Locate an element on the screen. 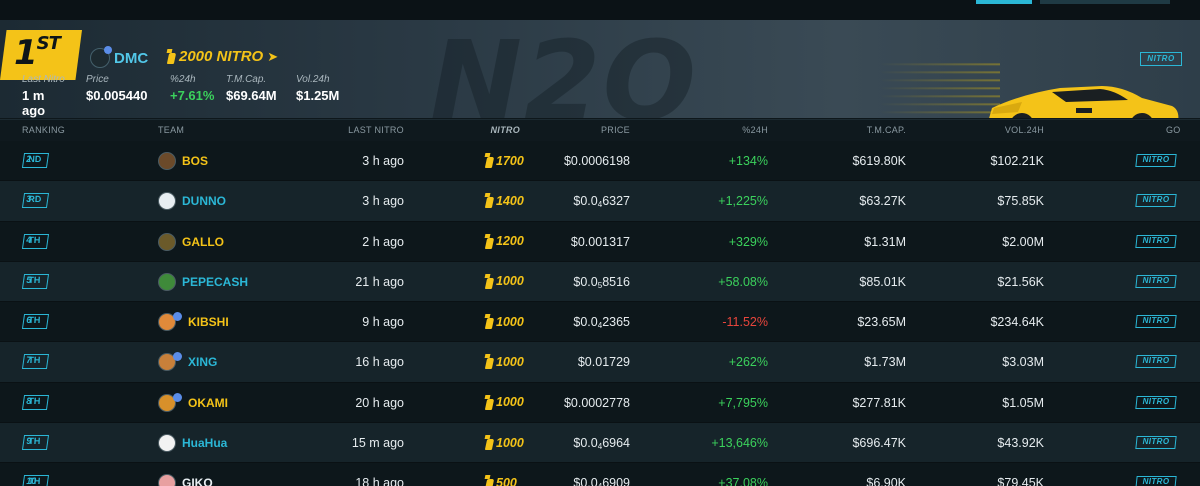  hero-nitro-button: NITRO is located at coordinates (1161, 59).